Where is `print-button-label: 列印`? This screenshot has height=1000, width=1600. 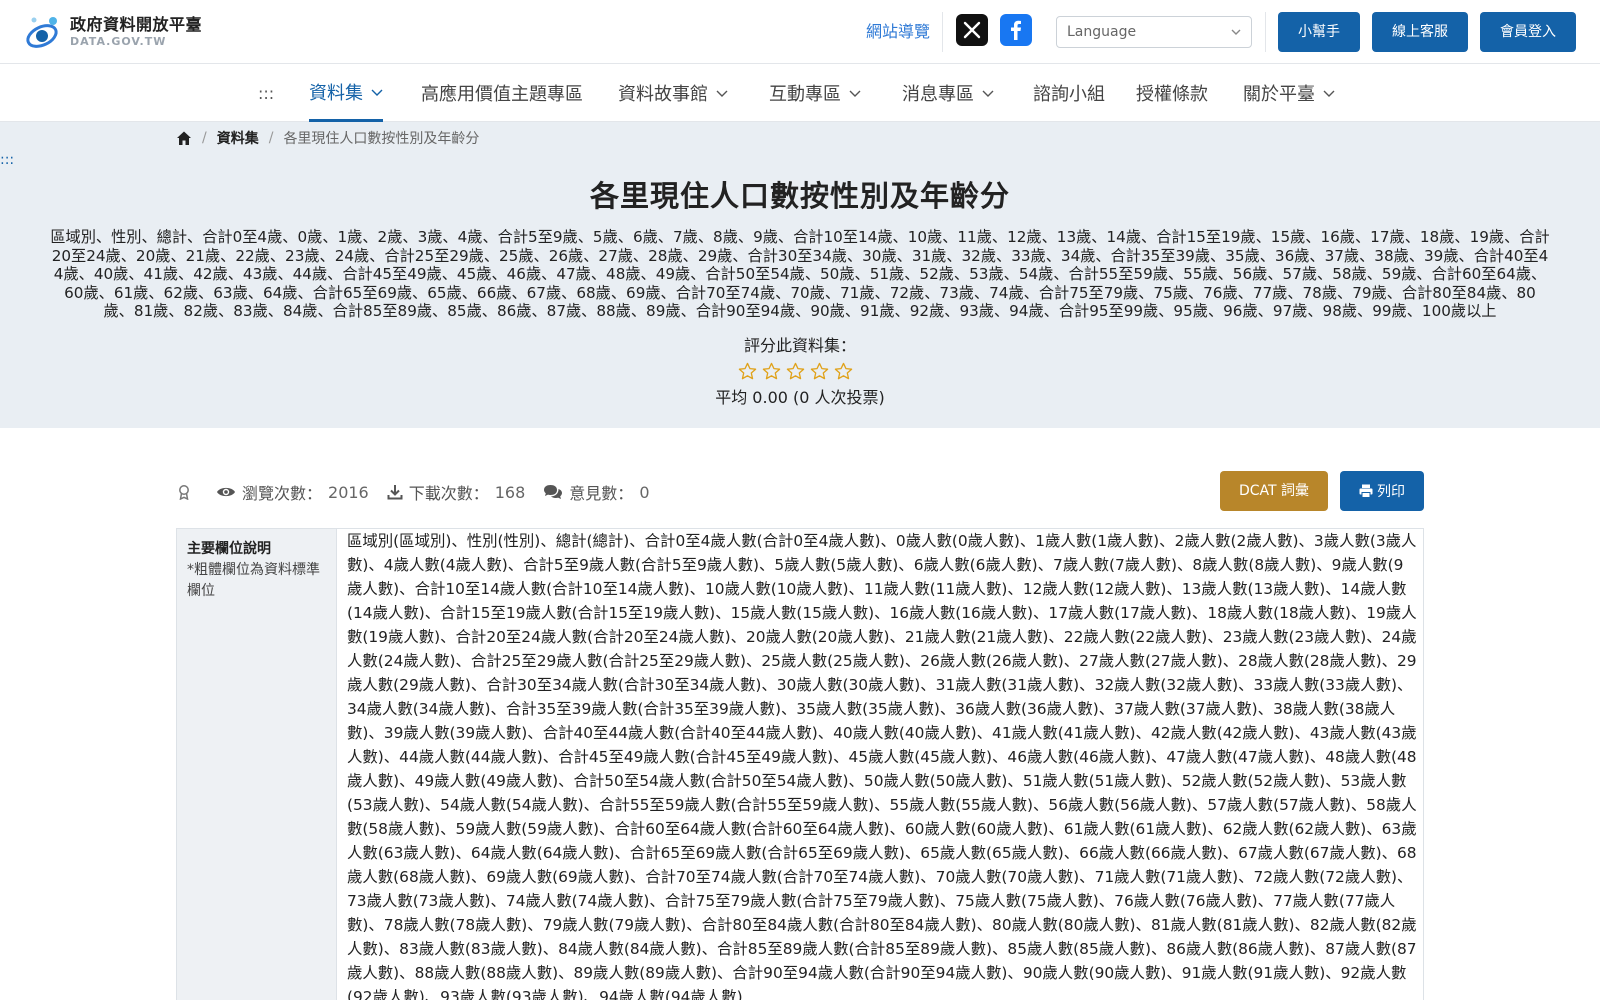 print-button-label: 列印 is located at coordinates (1391, 492).